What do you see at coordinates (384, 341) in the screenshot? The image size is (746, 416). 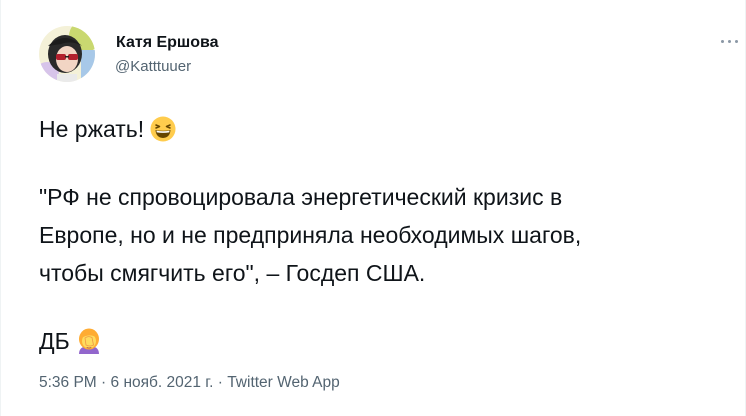 I see `tweet-sign-line: ДБ` at bounding box center [384, 341].